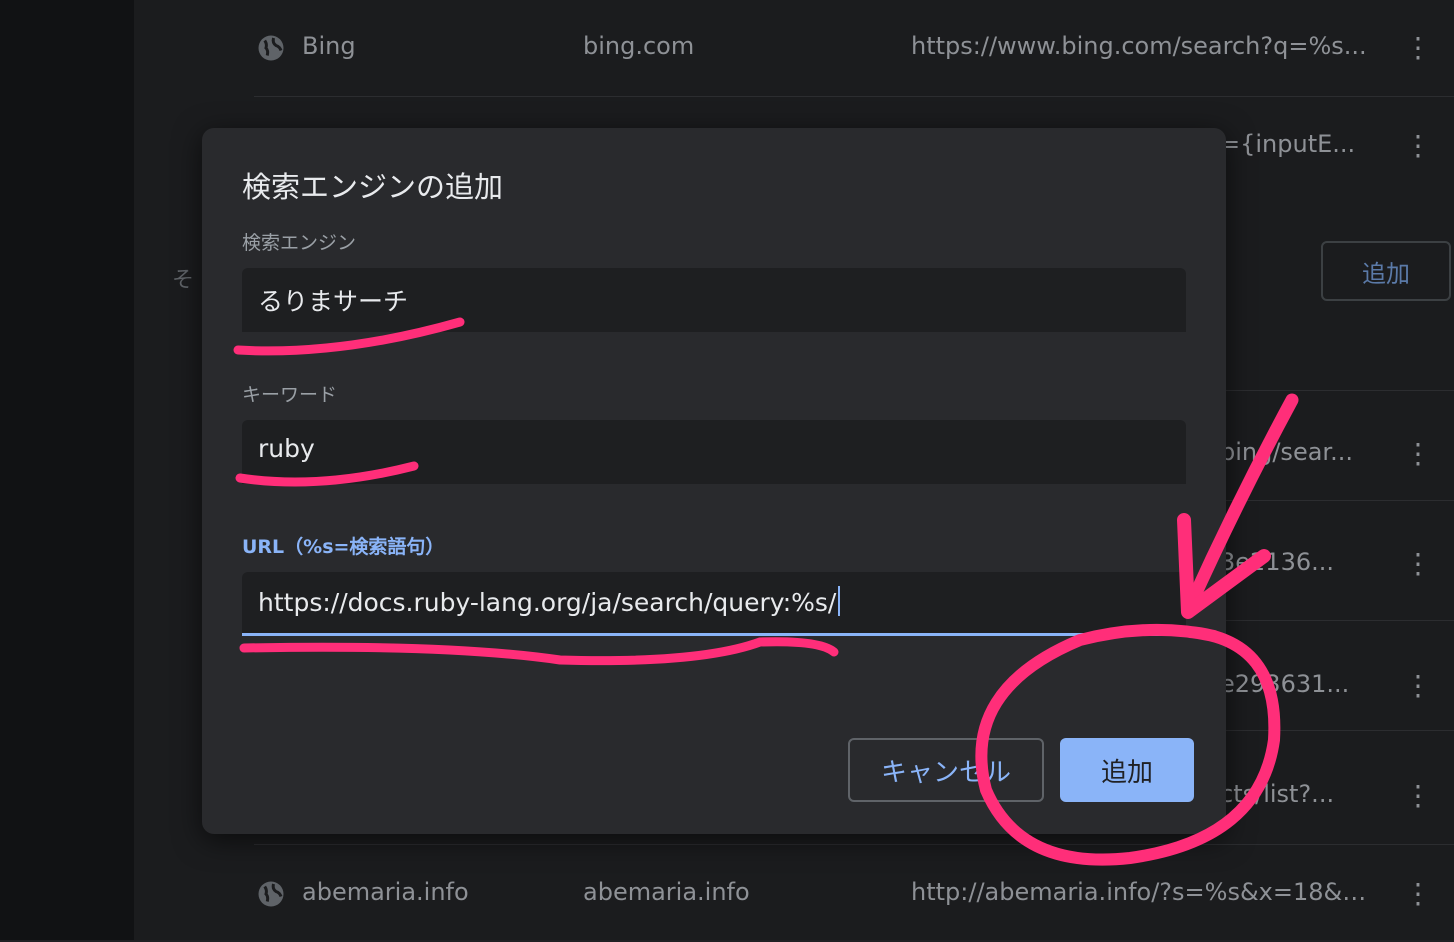 This screenshot has width=1454, height=942. I want to click on text-caret, so click(839, 601).